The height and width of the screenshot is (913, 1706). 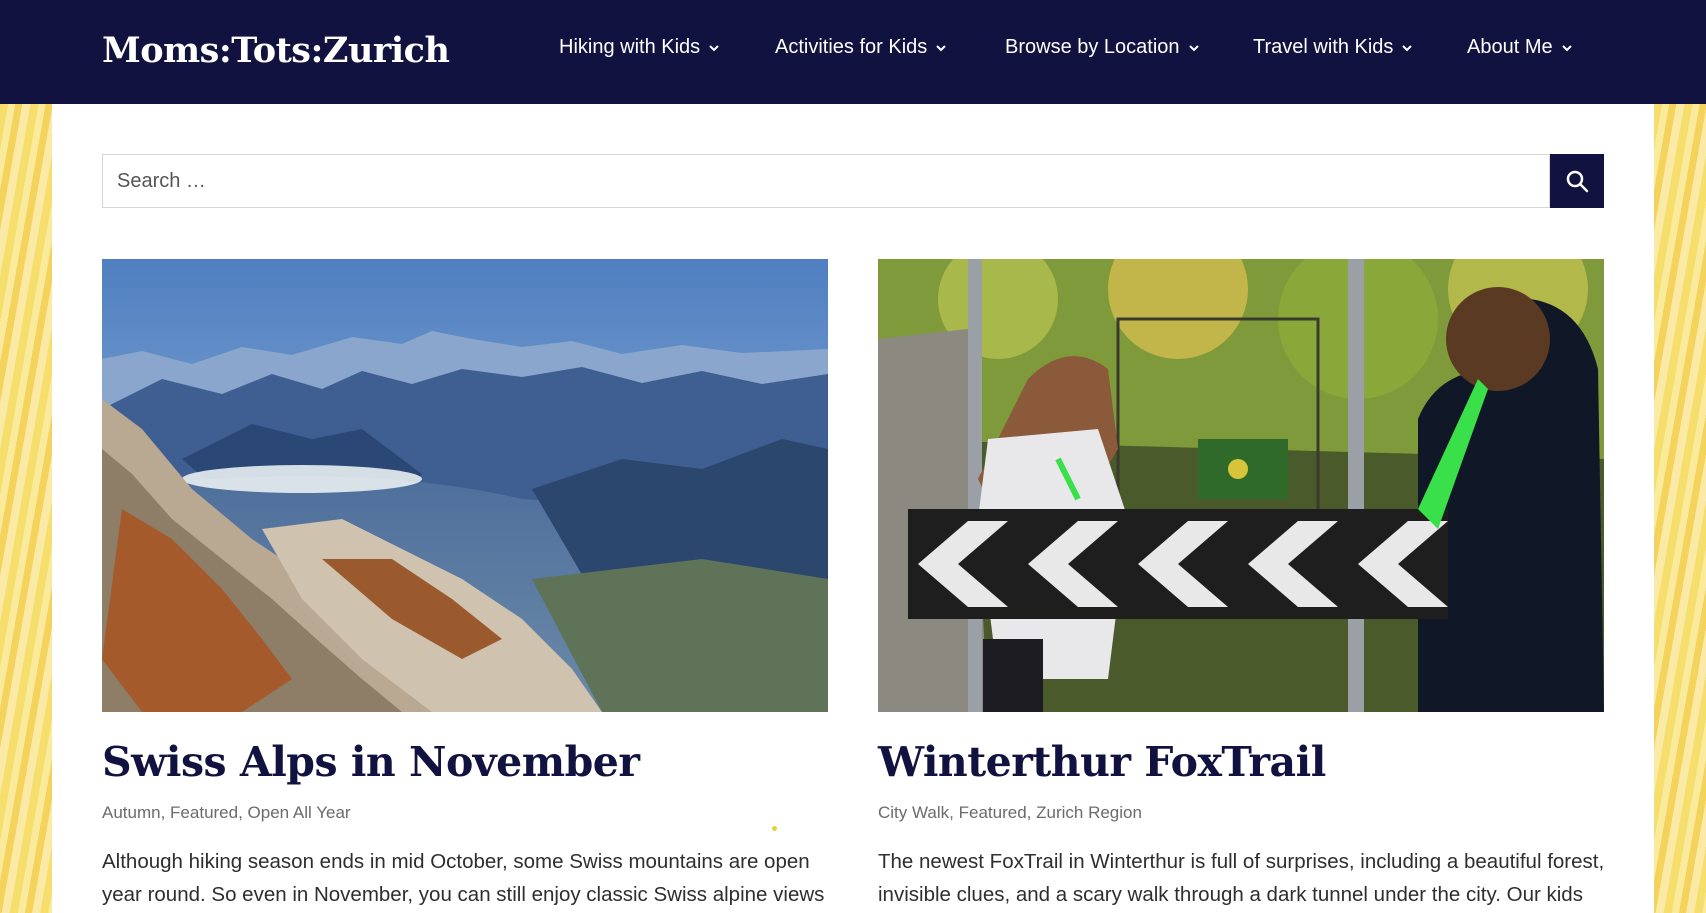 I want to click on search-form, so click(x=853, y=181).